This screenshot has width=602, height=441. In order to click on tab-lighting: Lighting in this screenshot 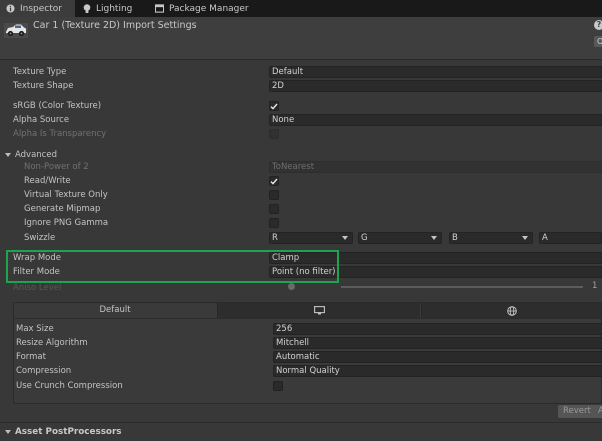, I will do `click(107, 8)`.